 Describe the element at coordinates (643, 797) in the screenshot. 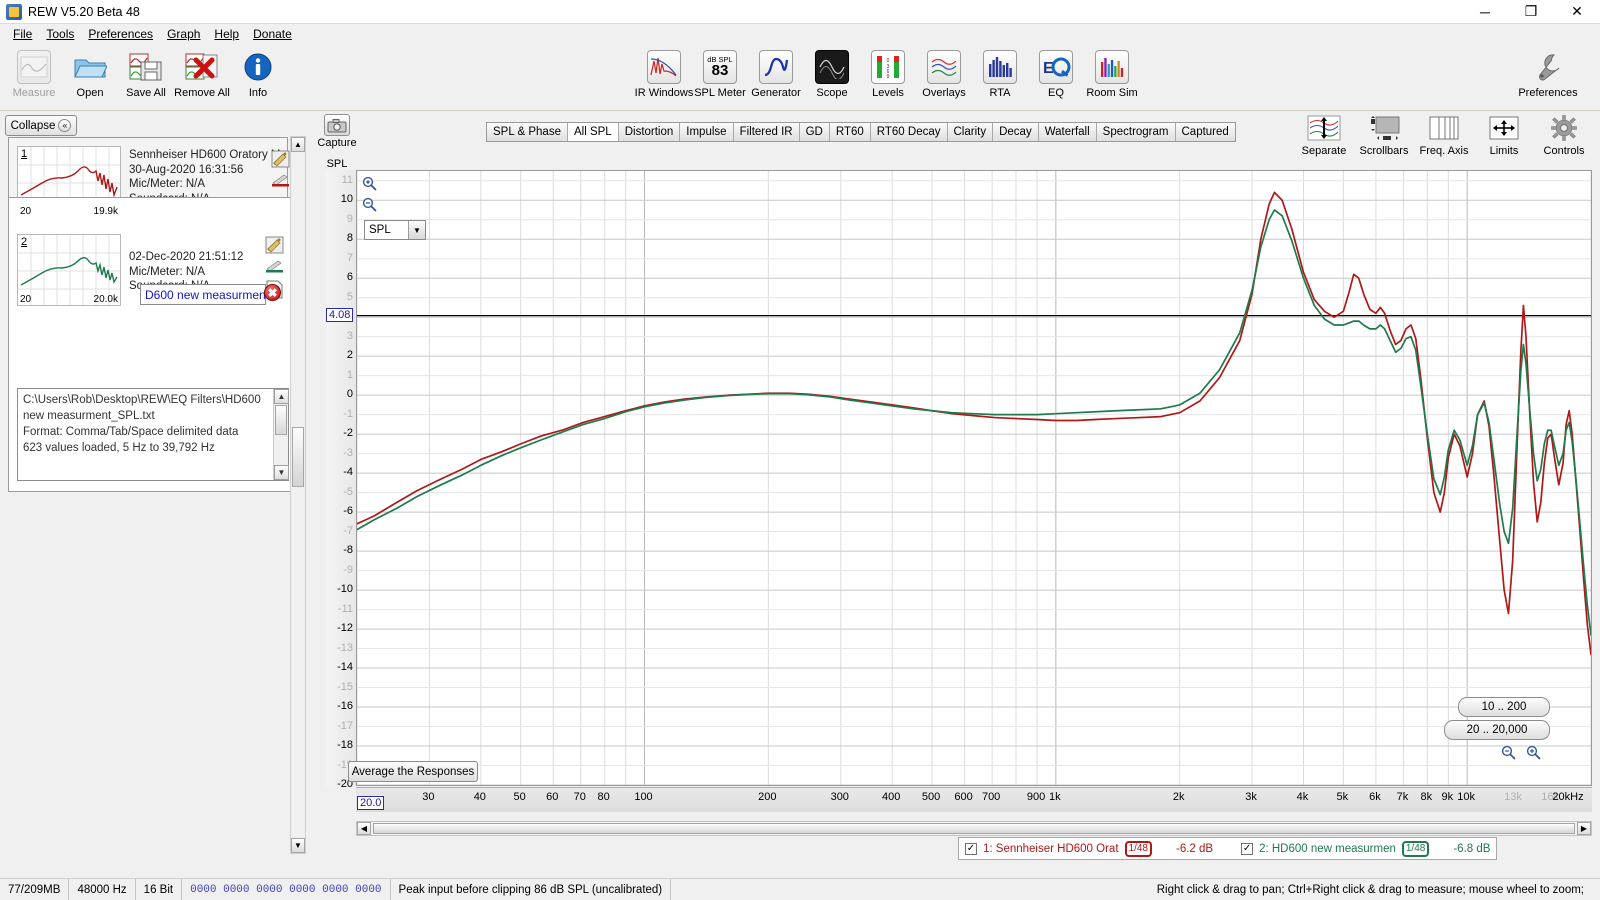

I see `x-tick-100: 100` at that location.